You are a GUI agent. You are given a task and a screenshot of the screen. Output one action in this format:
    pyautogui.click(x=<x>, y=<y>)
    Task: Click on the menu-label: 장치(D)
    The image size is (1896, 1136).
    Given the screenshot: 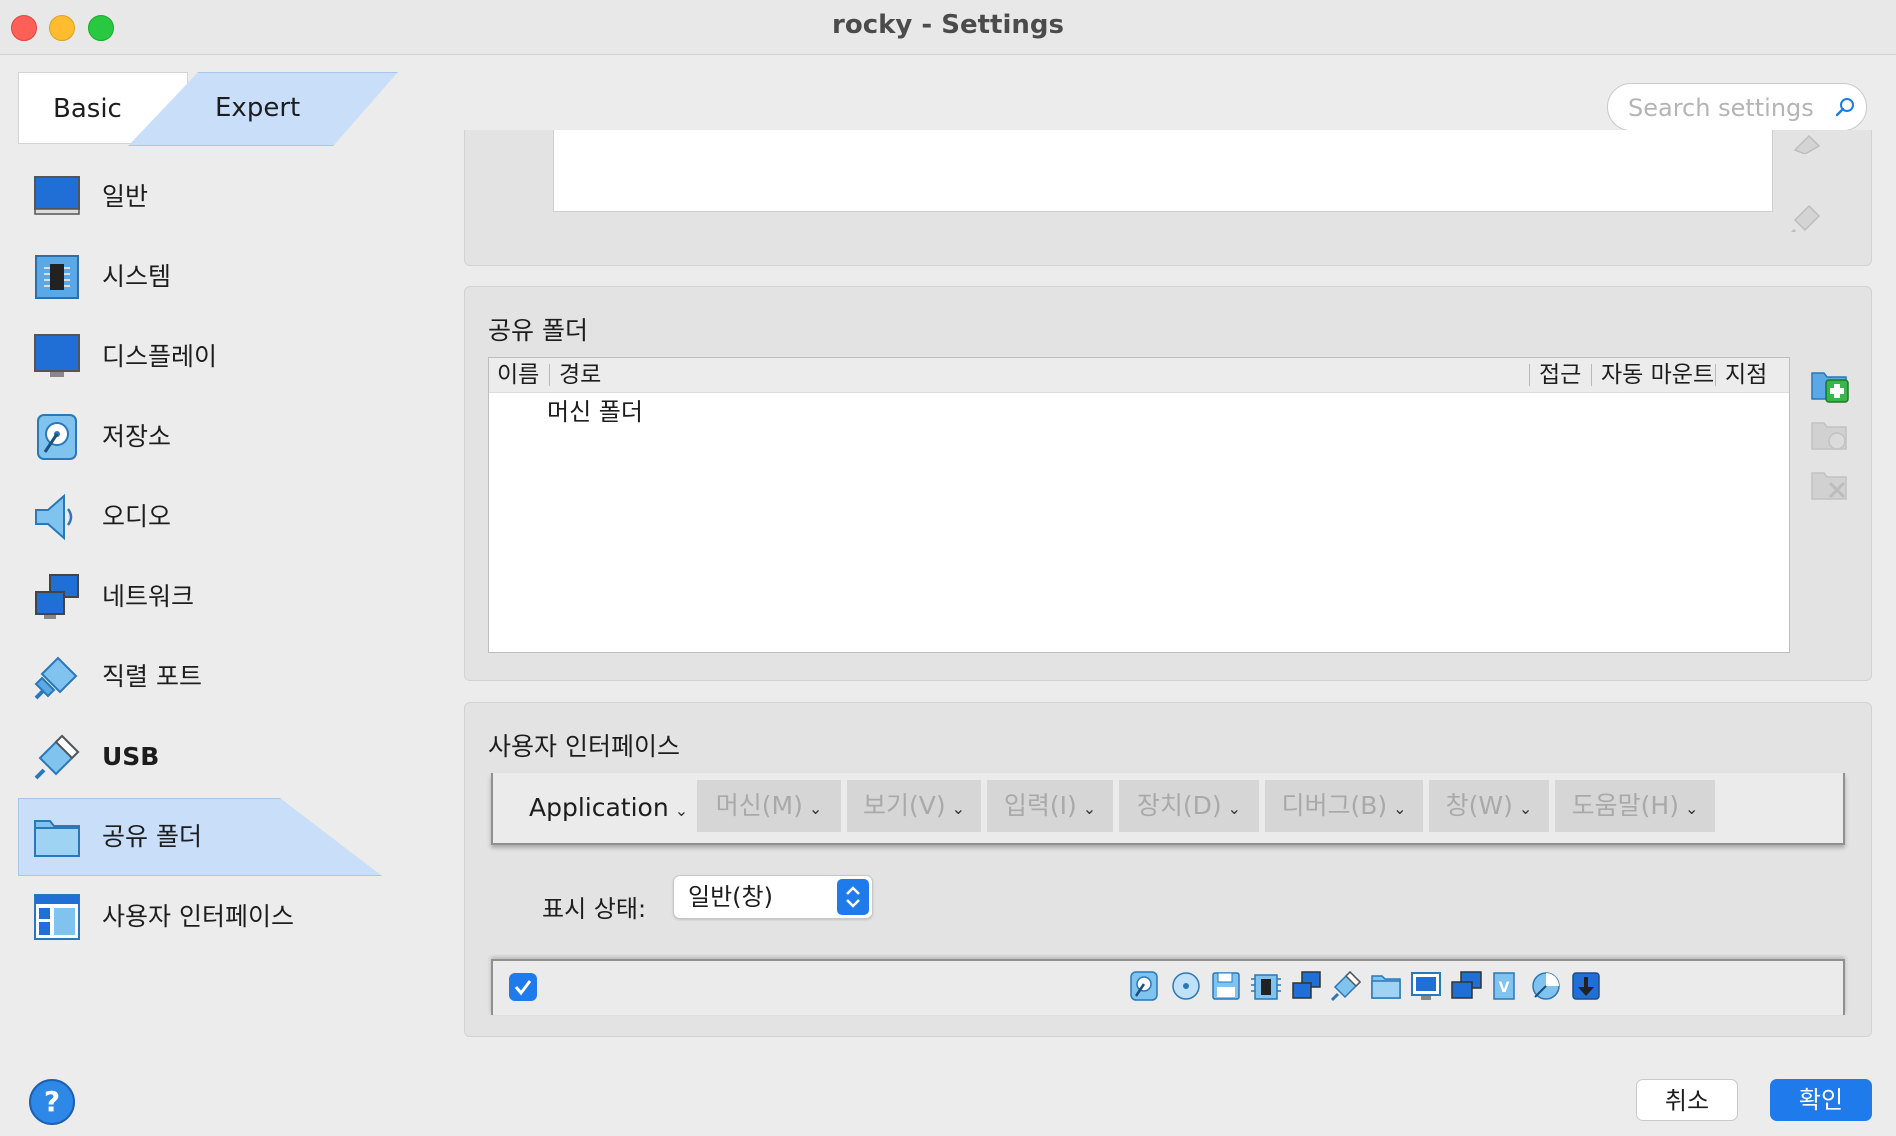 What is the action you would take?
    pyautogui.click(x=1179, y=805)
    